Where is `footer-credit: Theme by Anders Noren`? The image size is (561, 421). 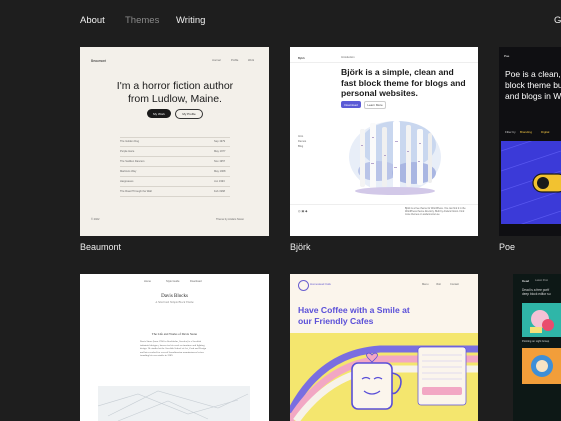
footer-credit: Theme by Anders Noren is located at coordinates (230, 219).